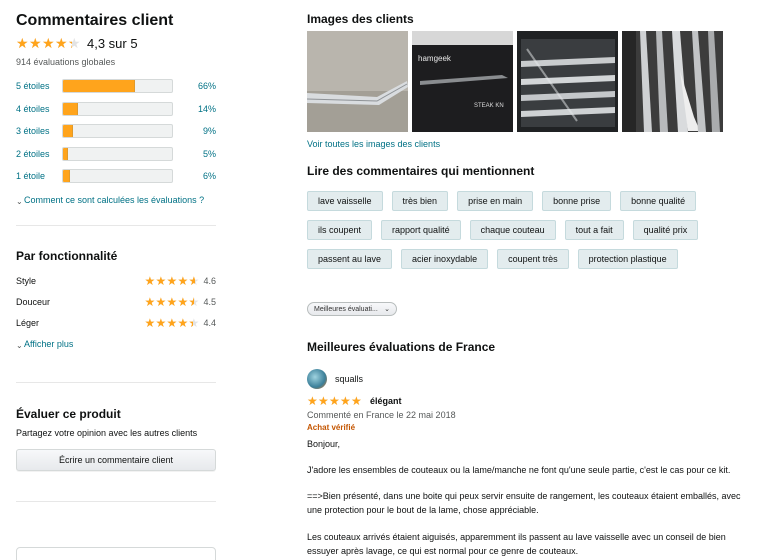 This screenshot has width=768, height=560. Describe the element at coordinates (67, 255) in the screenshot. I see `features-heading: Par fonctionnalité` at that location.